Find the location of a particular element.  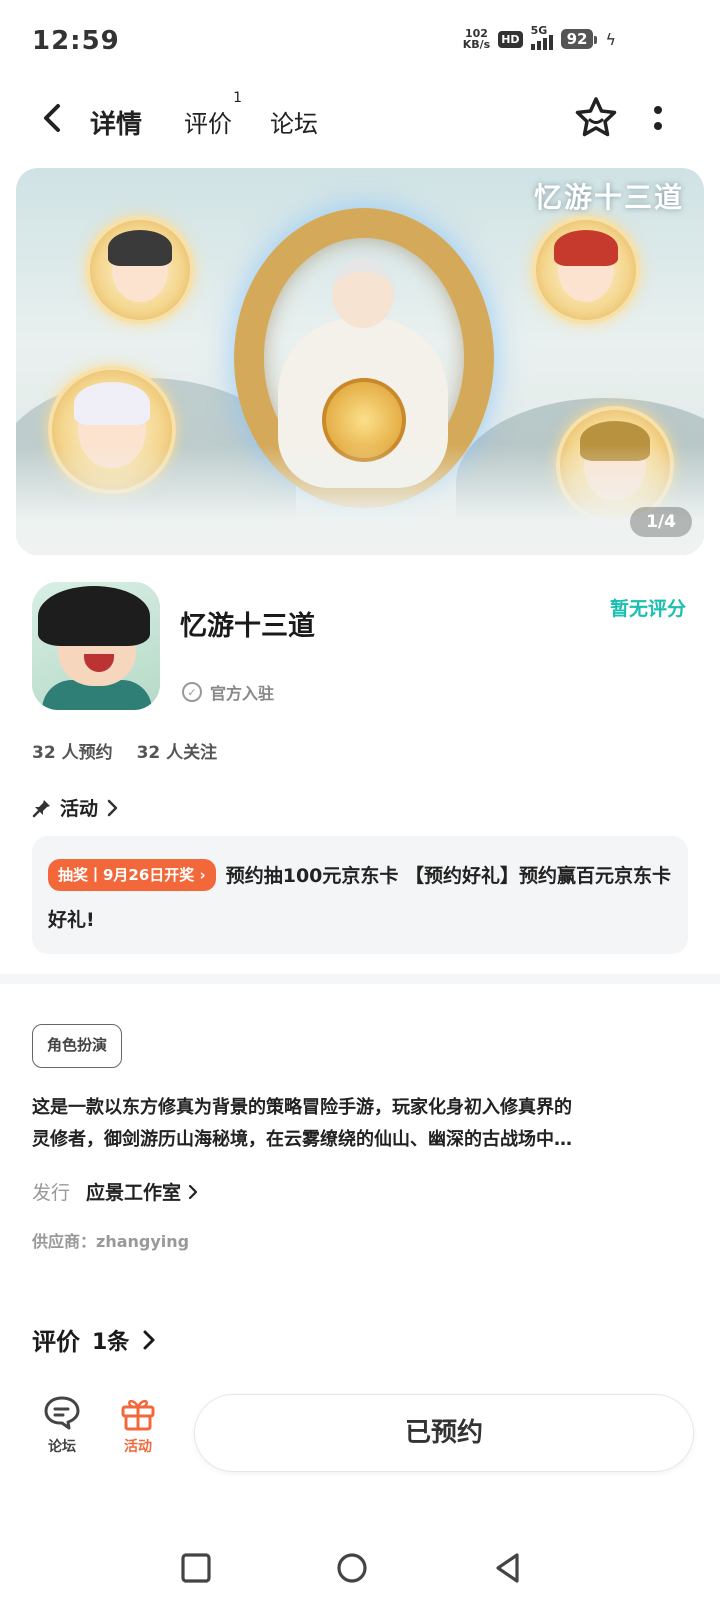

bottom-action-bar: 论坛 活动 已预约 is located at coordinates (360, 1435).